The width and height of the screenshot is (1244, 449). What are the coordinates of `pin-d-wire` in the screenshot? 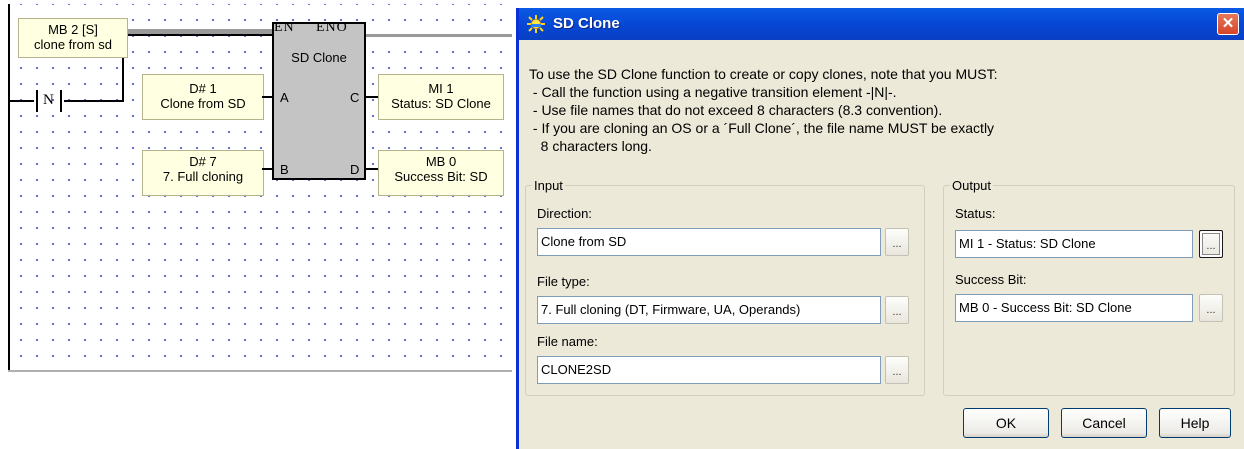 It's located at (371, 169).